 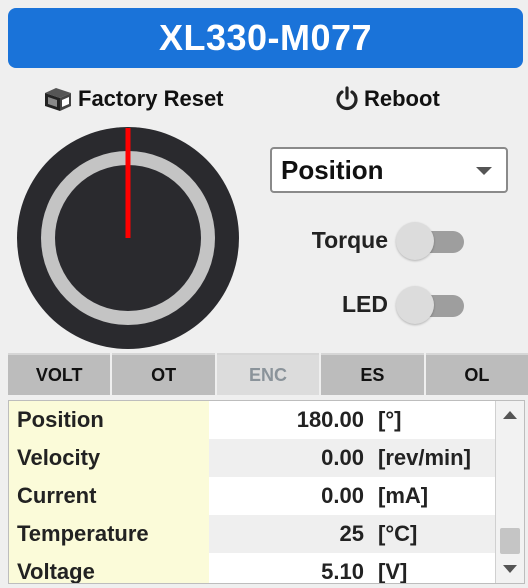 What do you see at coordinates (163, 374) in the screenshot?
I see `tab-ot: OT` at bounding box center [163, 374].